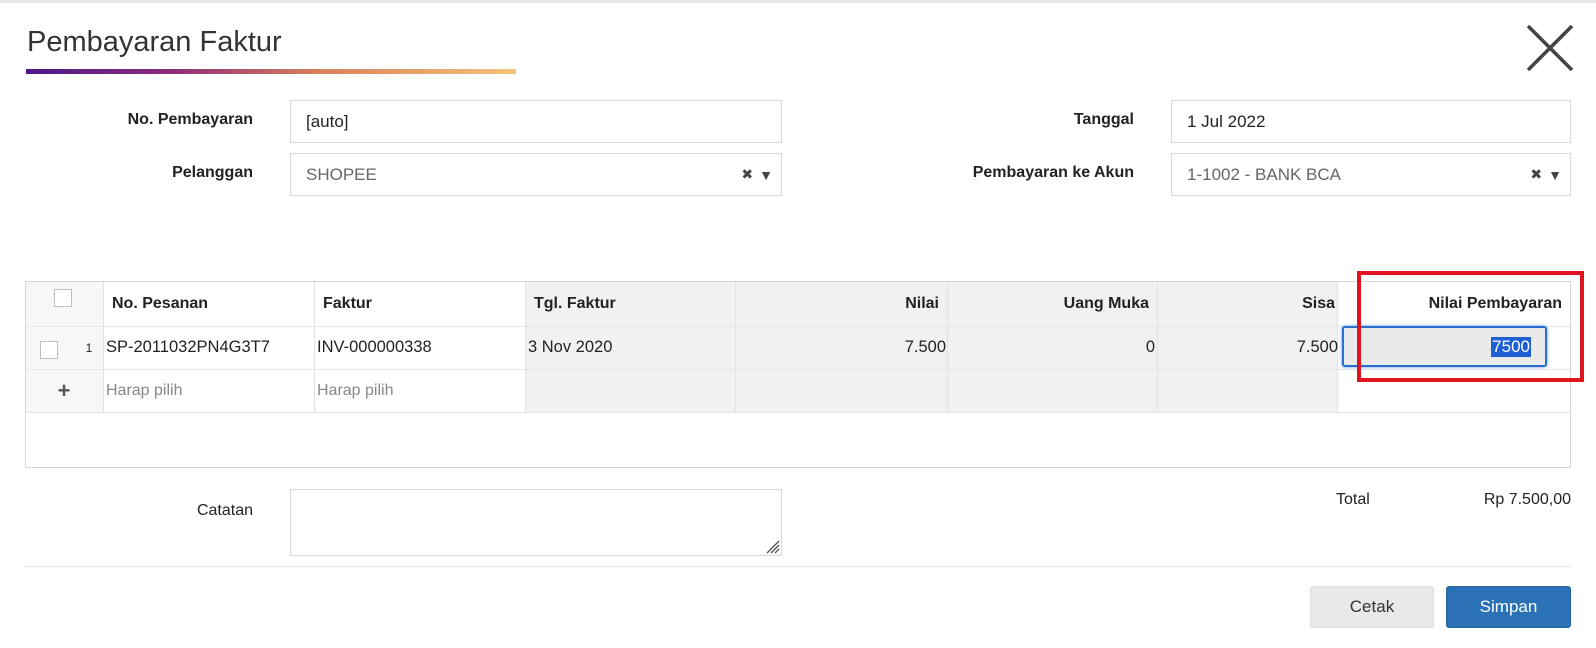 This screenshot has width=1596, height=648. What do you see at coordinates (1353, 499) in the screenshot?
I see `total-label: Total` at bounding box center [1353, 499].